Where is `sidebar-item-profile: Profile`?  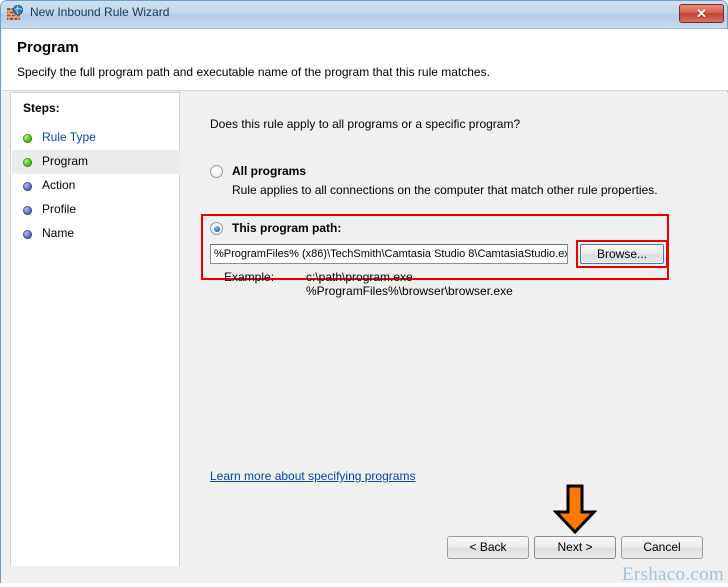
sidebar-item-profile: Profile is located at coordinates (96, 210).